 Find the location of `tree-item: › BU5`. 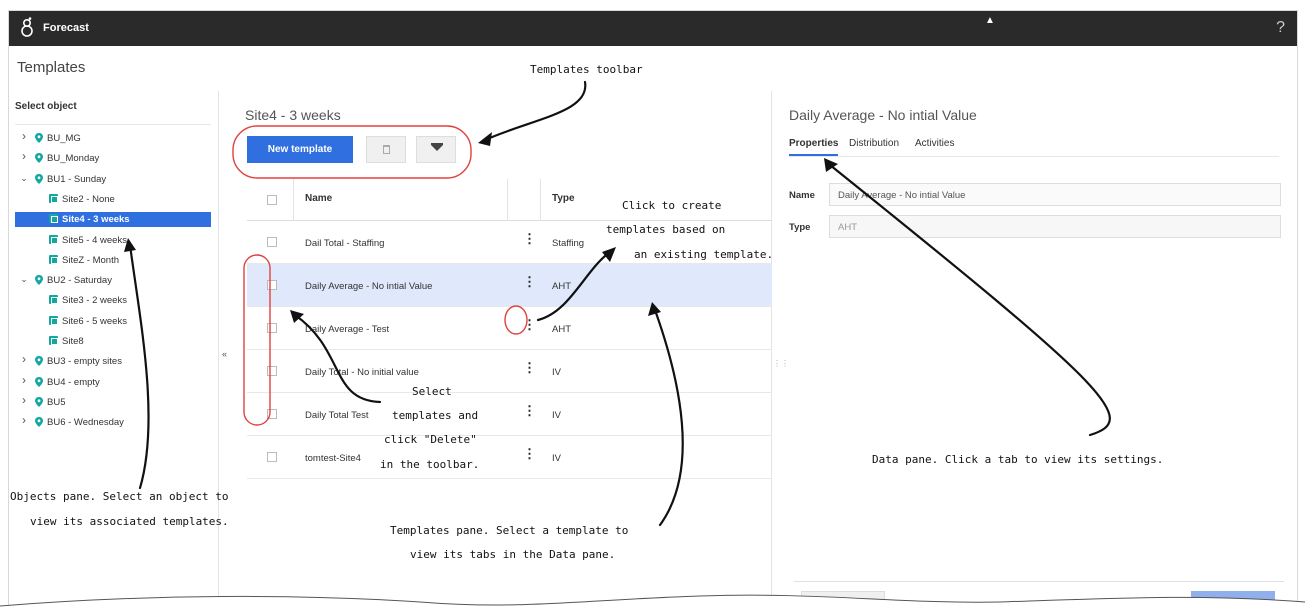

tree-item: › BU5 is located at coordinates (113, 401).